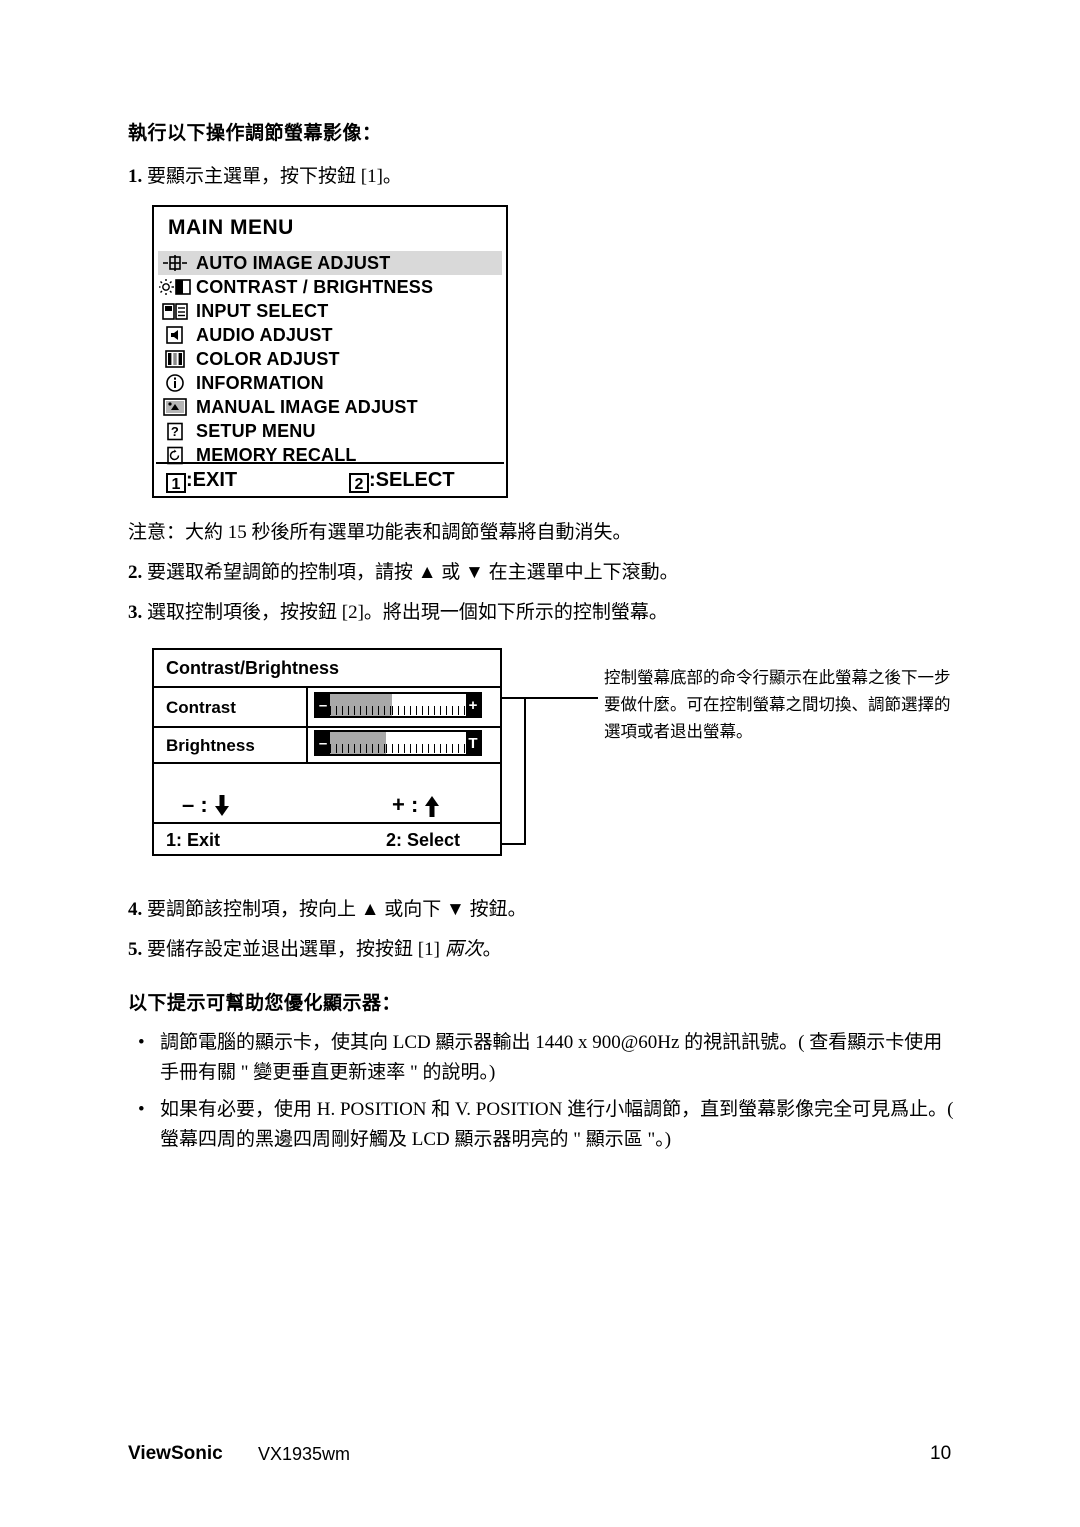 The height and width of the screenshot is (1527, 1080). What do you see at coordinates (361, 705) in the screenshot?
I see `contrast-slider-fill` at bounding box center [361, 705].